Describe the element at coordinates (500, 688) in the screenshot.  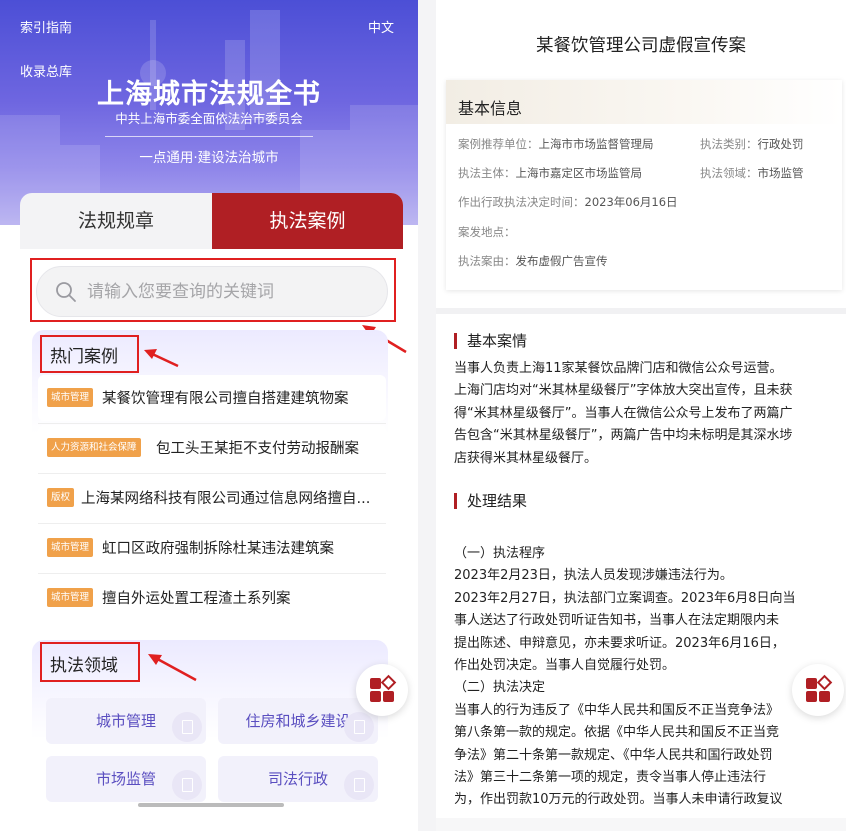
I see `text-line: （二）执法决定` at that location.